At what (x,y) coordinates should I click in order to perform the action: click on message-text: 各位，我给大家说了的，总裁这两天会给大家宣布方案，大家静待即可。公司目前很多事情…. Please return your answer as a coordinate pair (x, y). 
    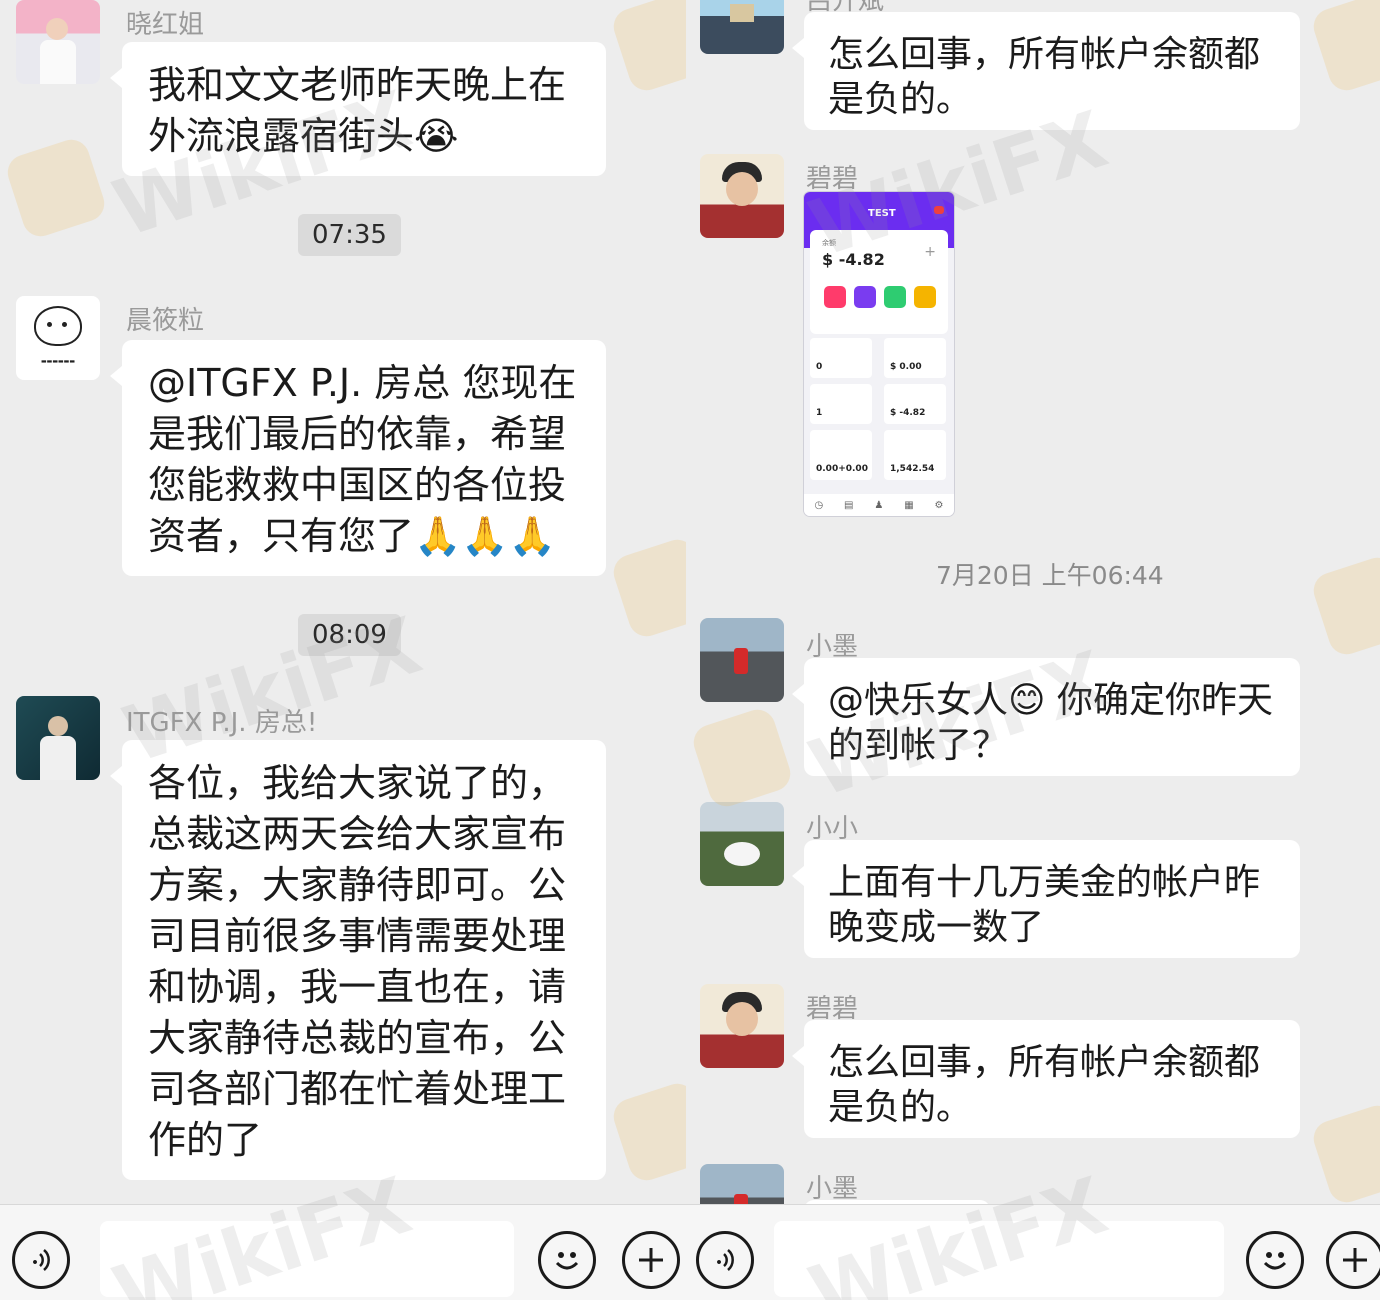
    Looking at the image, I should click on (357, 961).